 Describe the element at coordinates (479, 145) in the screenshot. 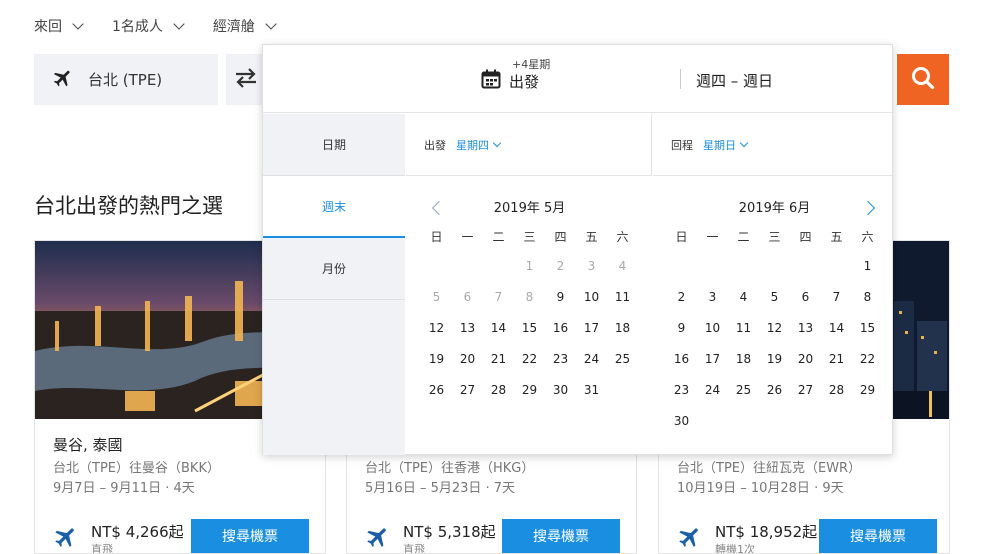

I see `depart-day-dropdown: 星期四` at that location.